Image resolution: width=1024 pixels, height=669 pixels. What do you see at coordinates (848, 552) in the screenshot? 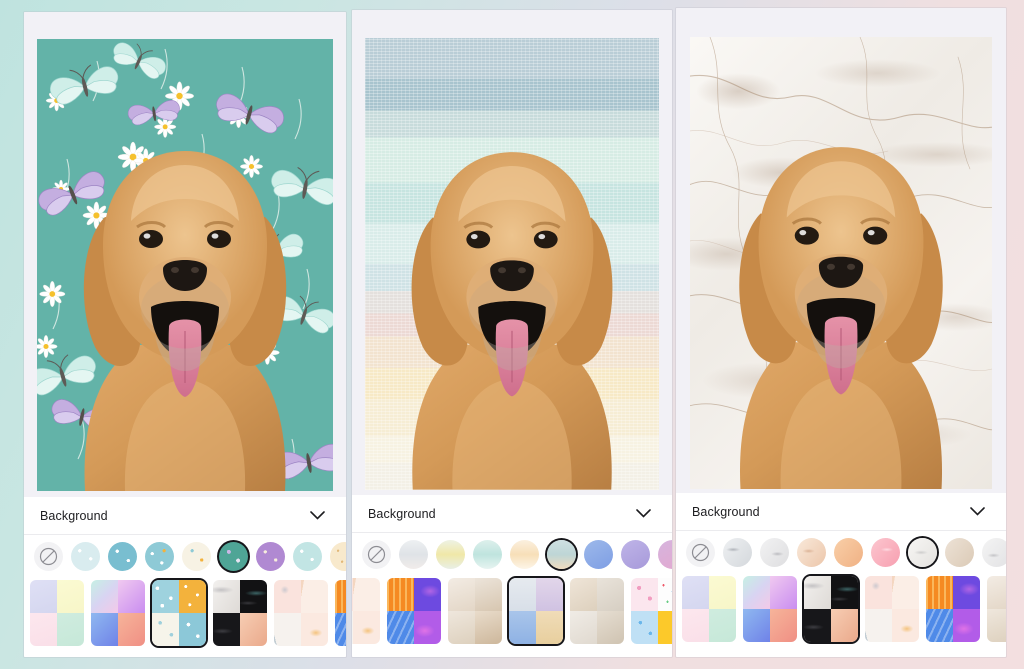
I see `swatch-marble-peach` at bounding box center [848, 552].